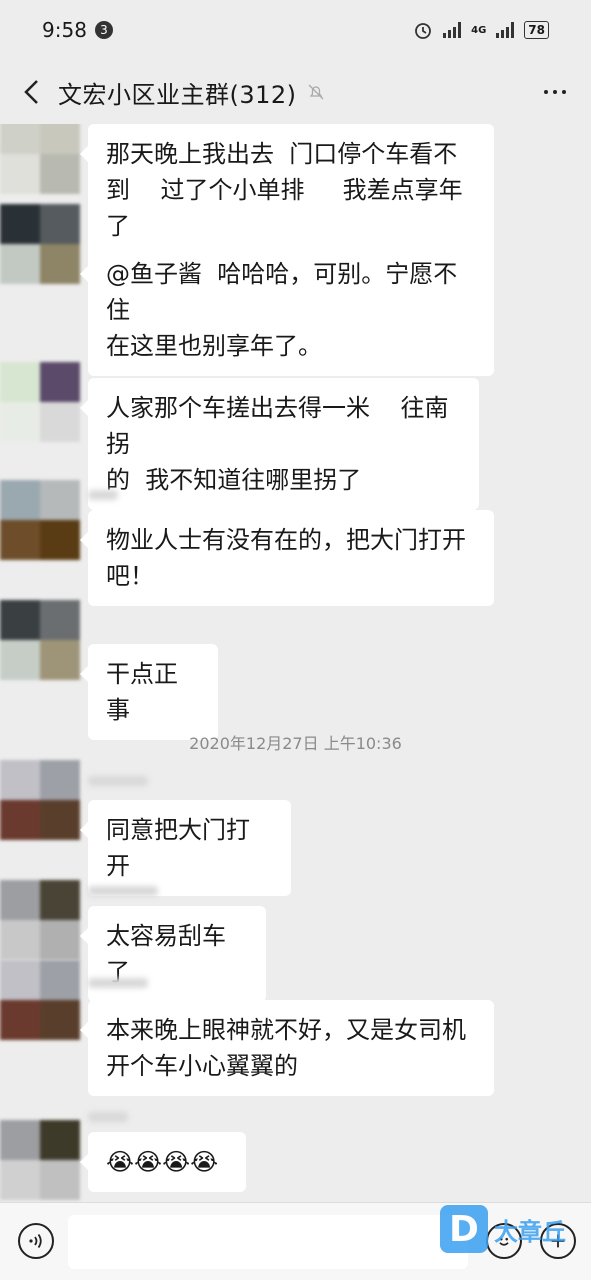 The width and height of the screenshot is (591, 1280). Describe the element at coordinates (479, 30) in the screenshot. I see `network-label: 4G` at that location.